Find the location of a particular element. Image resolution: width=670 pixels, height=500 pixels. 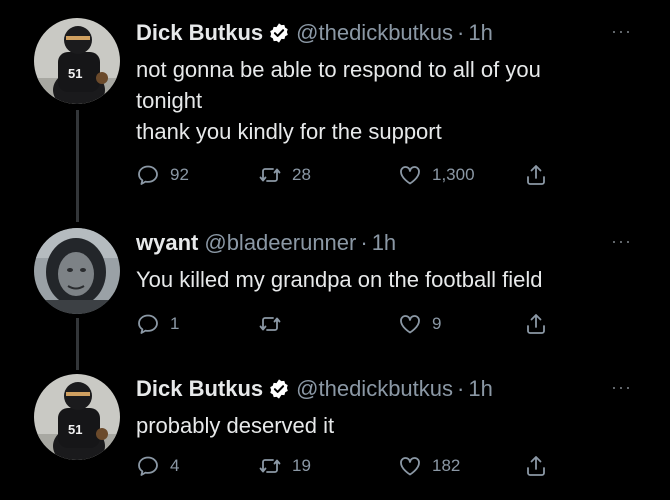

reply-button: 1 is located at coordinates (157, 324).